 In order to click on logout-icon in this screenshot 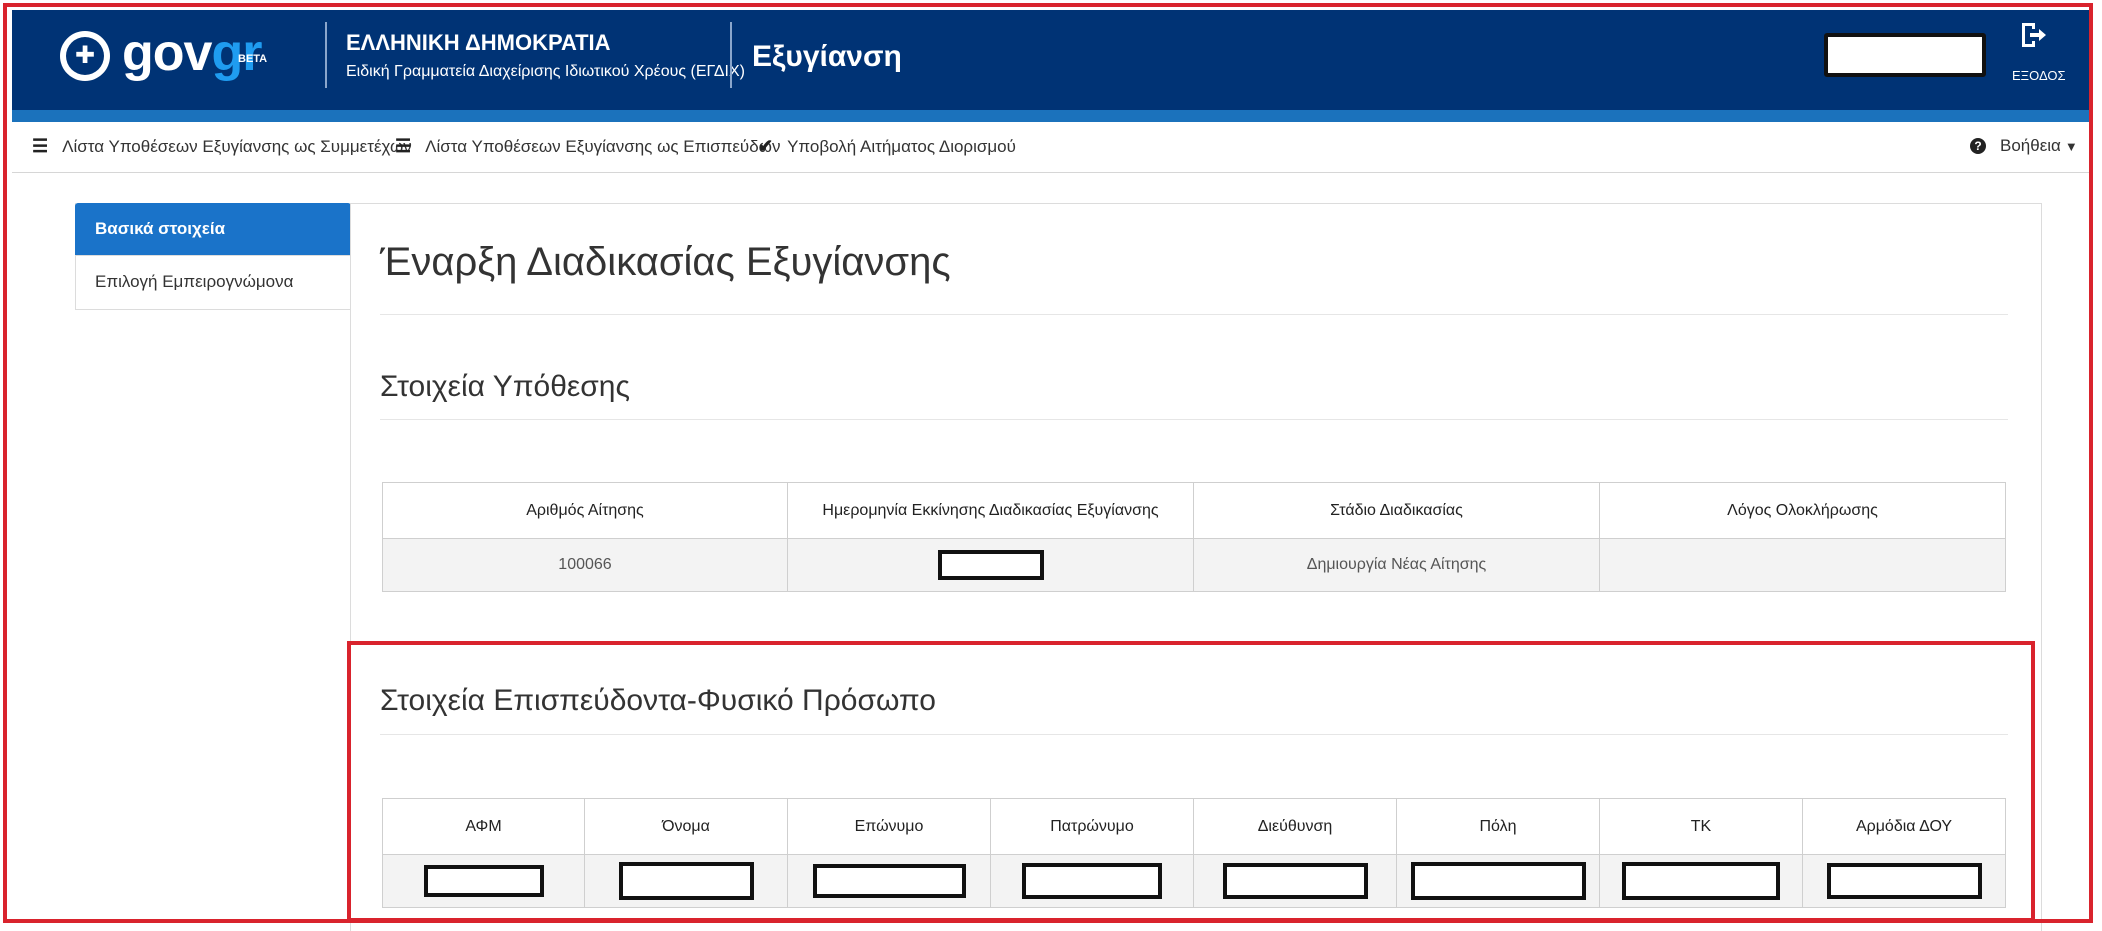, I will do `click(2033, 35)`.